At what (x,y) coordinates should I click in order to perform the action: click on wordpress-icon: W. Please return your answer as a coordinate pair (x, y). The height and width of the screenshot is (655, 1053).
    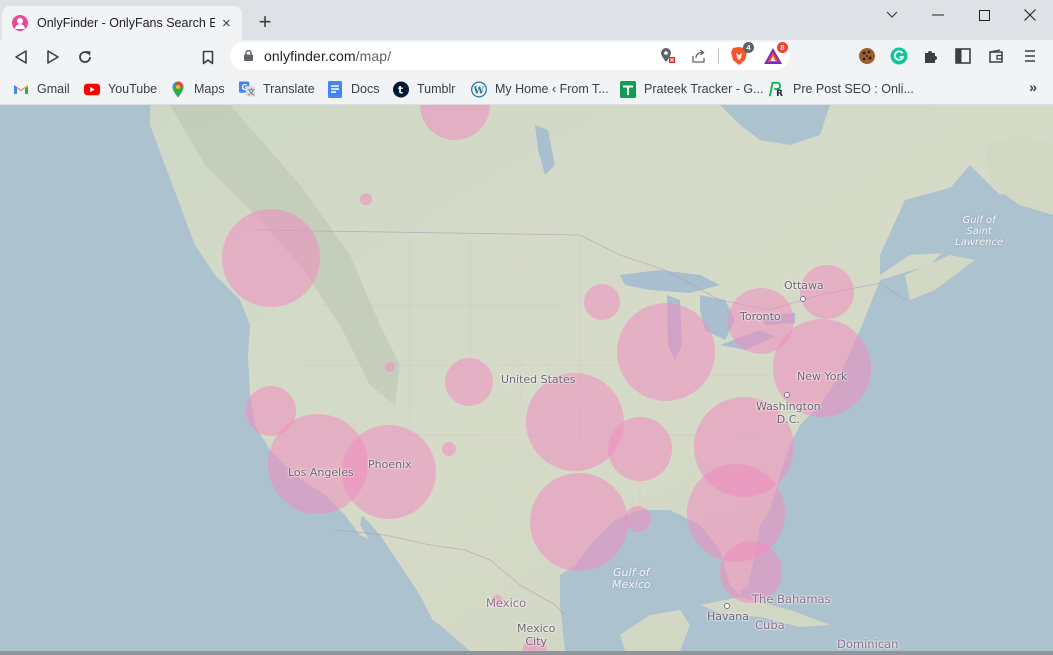
    Looking at the image, I should click on (479, 89).